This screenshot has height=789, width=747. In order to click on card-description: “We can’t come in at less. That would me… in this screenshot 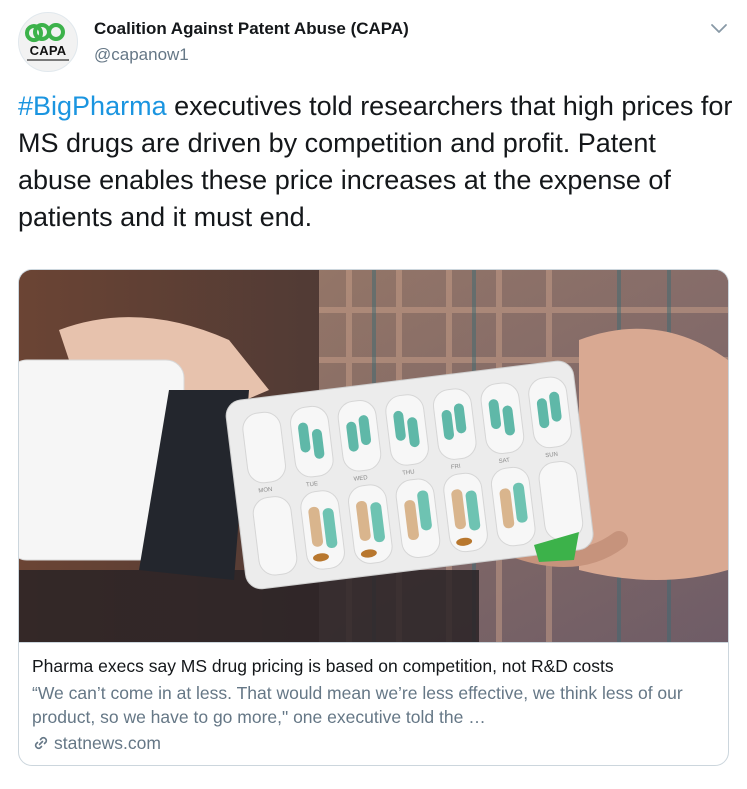, I will do `click(357, 705)`.